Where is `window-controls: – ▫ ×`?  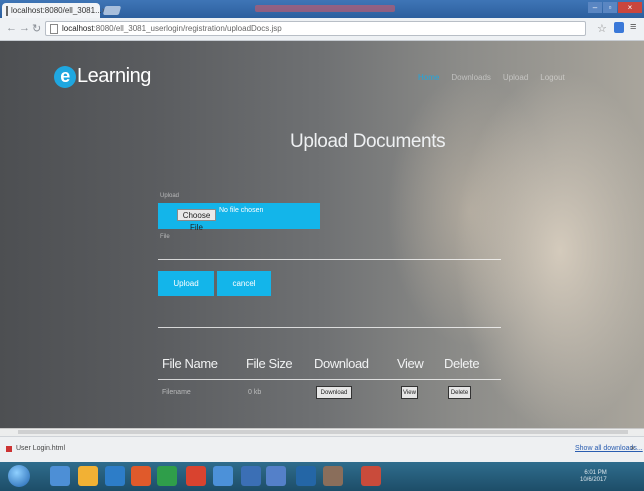
window-controls: – ▫ × is located at coordinates (615, 7).